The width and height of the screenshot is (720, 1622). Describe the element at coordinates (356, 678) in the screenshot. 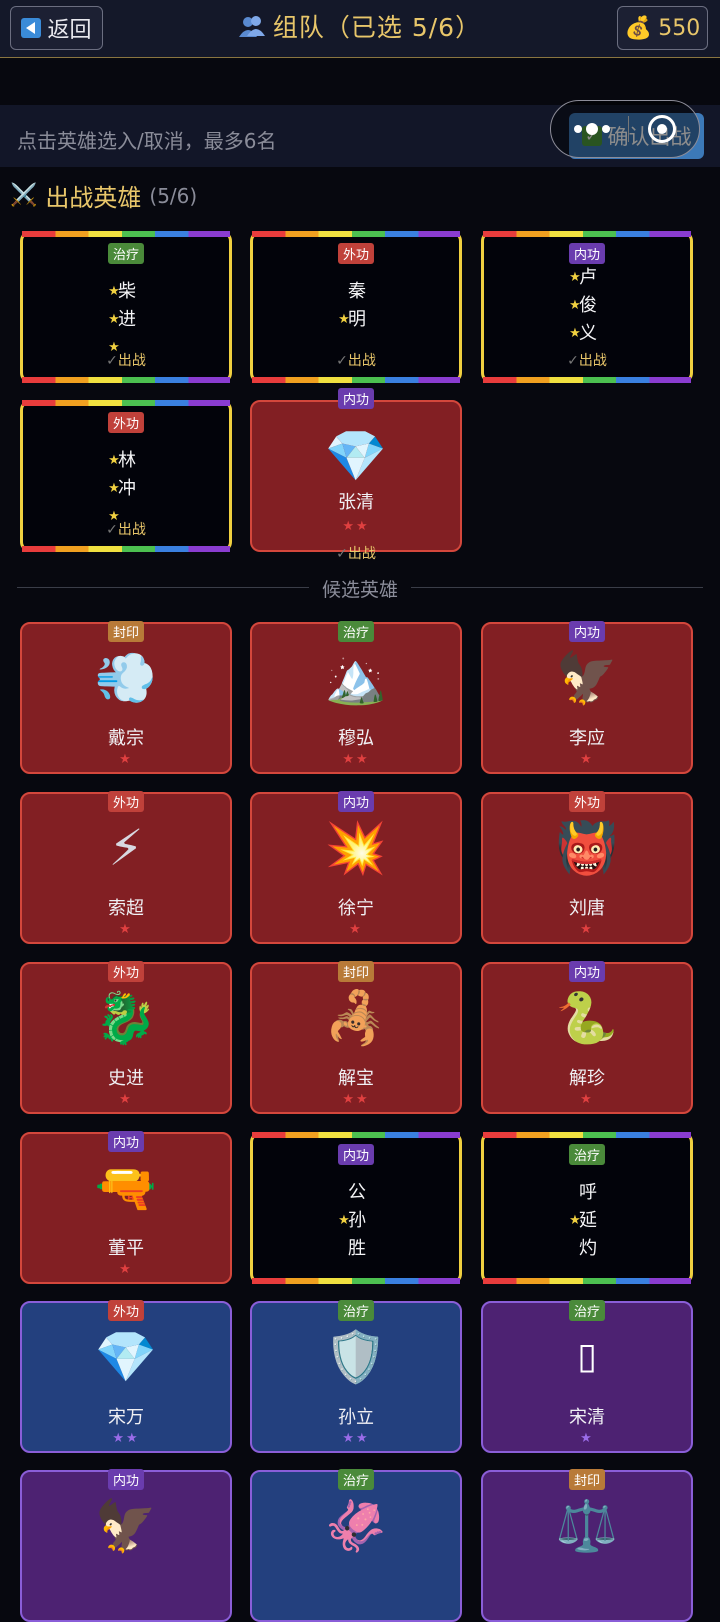

I see `mountain-icon: 🏔️` at that location.